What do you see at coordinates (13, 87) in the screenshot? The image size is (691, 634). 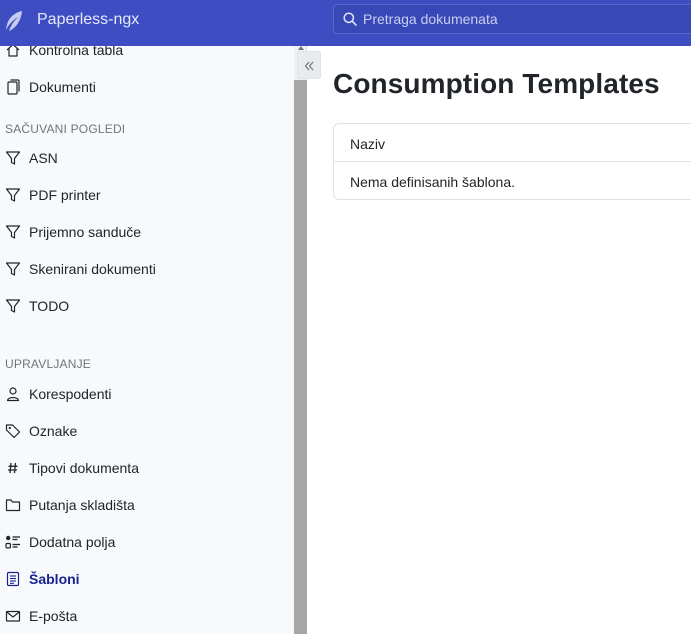 I see `documents-icon` at bounding box center [13, 87].